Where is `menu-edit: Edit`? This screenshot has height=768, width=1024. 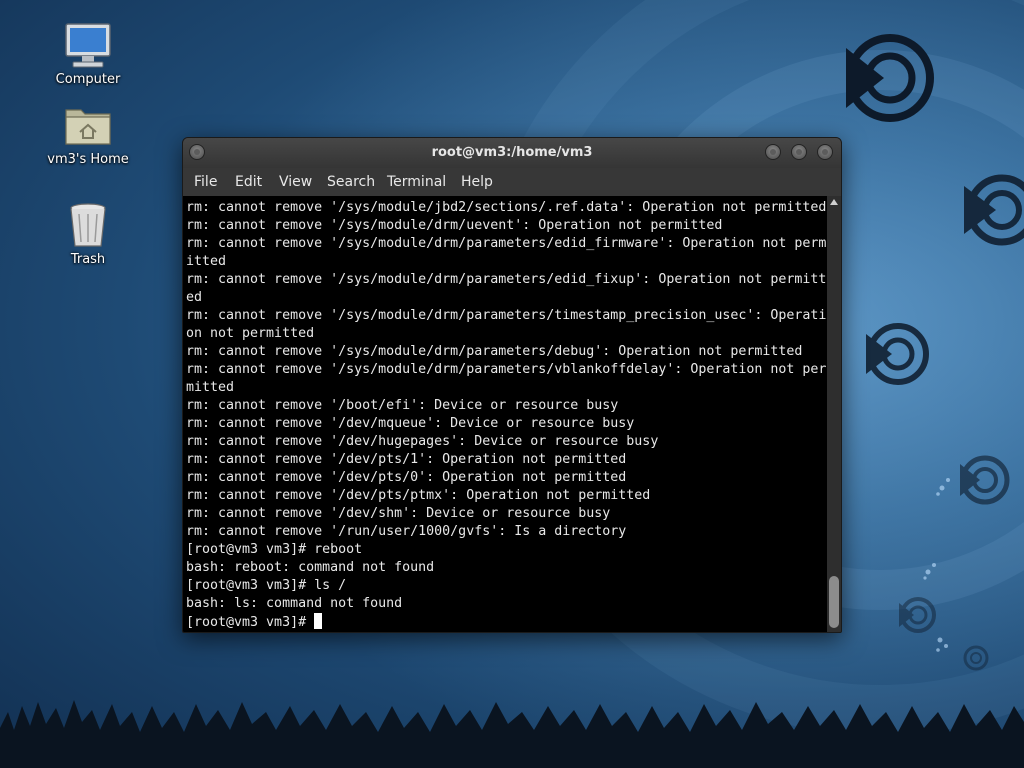
menu-edit: Edit is located at coordinates (248, 182).